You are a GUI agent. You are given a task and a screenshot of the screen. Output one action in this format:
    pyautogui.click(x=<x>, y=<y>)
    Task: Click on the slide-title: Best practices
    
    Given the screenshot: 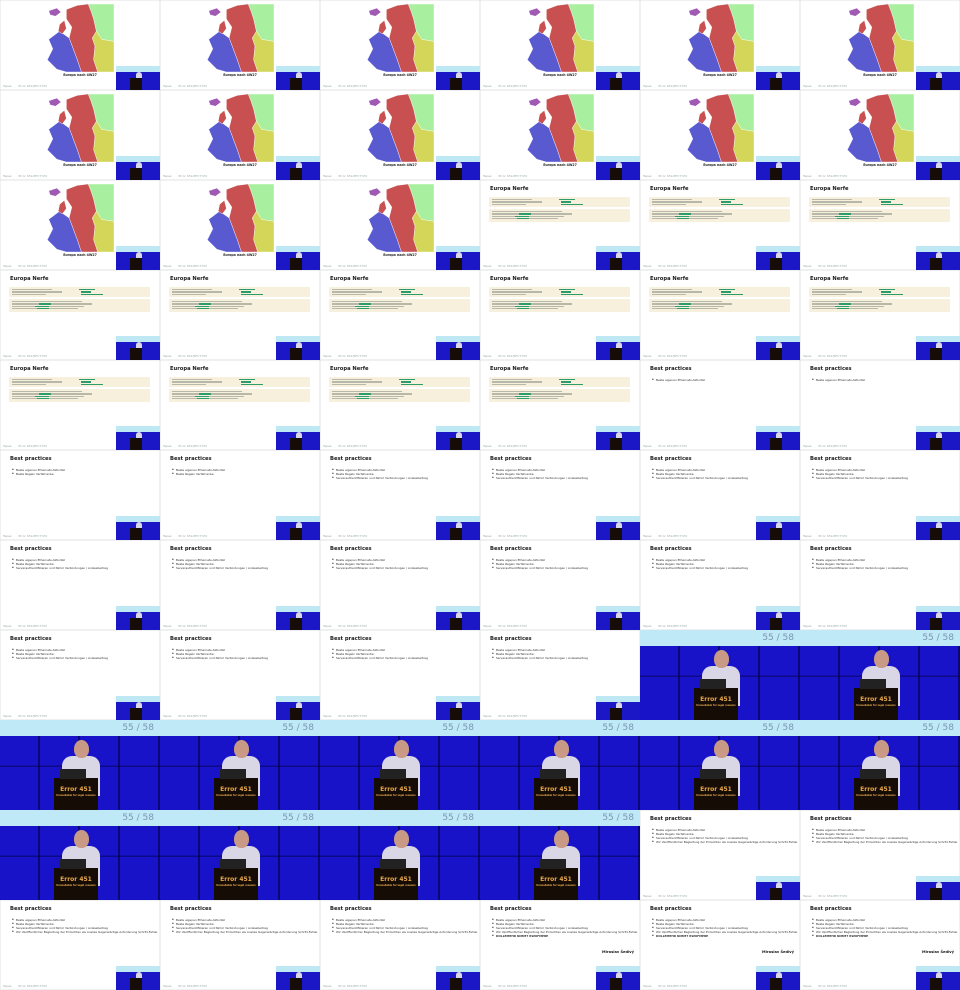 What is the action you would take?
    pyautogui.click(x=831, y=549)
    